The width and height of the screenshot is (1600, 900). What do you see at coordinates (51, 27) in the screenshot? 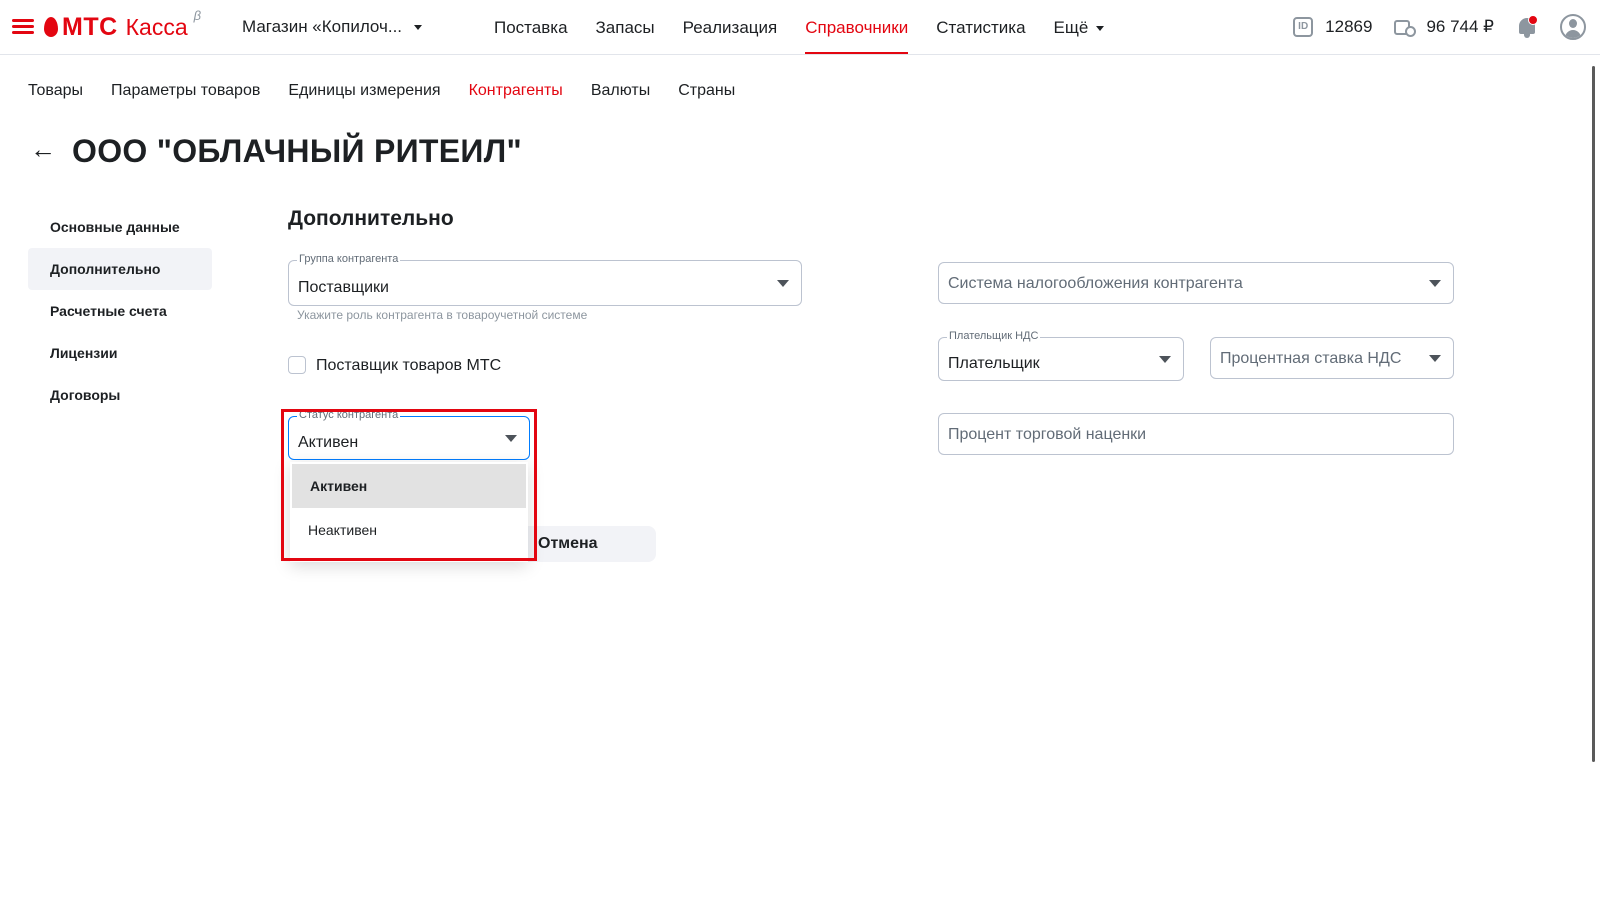
I see `mts-egg-icon` at bounding box center [51, 27].